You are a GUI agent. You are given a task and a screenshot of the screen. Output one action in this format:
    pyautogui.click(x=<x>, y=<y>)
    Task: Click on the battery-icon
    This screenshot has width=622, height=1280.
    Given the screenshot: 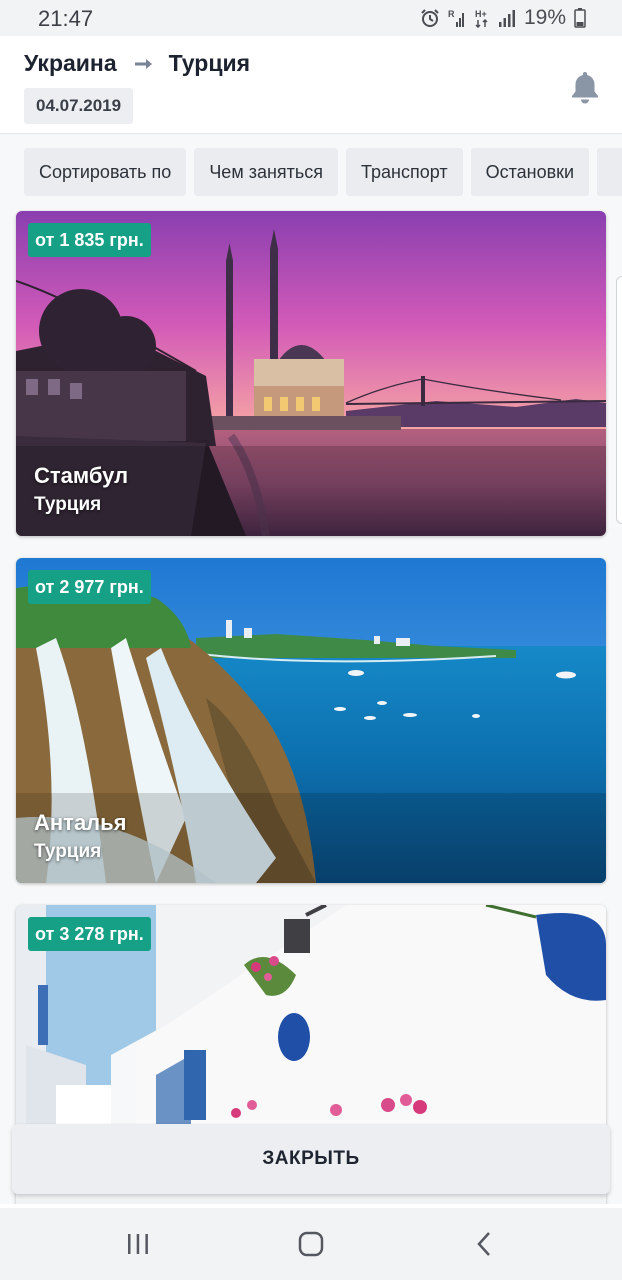 What is the action you would take?
    pyautogui.click(x=580, y=18)
    